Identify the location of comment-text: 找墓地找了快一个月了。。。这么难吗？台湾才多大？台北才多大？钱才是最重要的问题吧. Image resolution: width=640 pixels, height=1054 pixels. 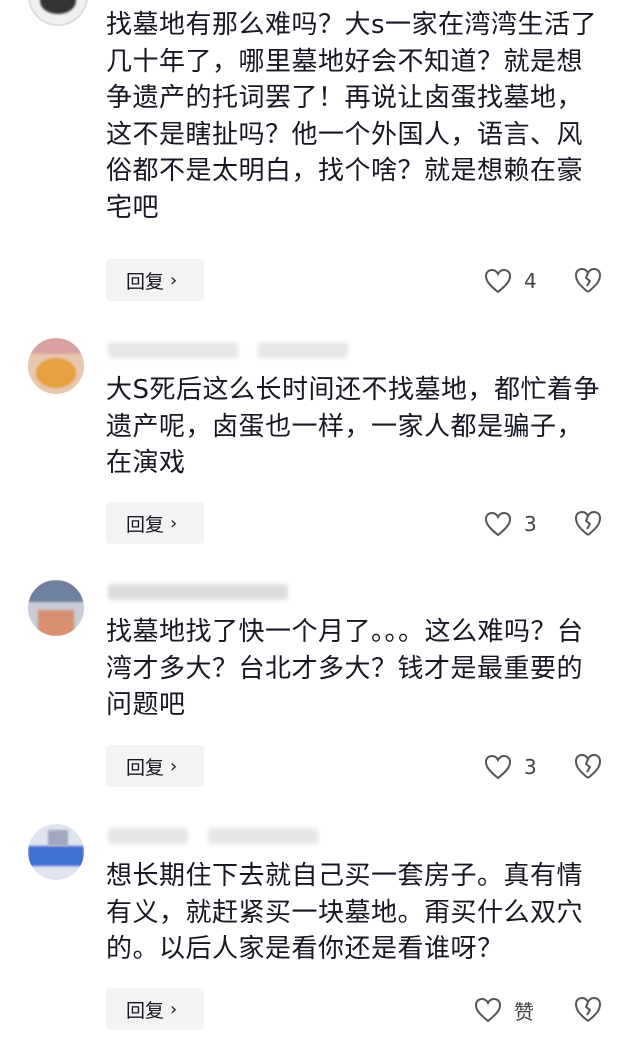
(345, 668).